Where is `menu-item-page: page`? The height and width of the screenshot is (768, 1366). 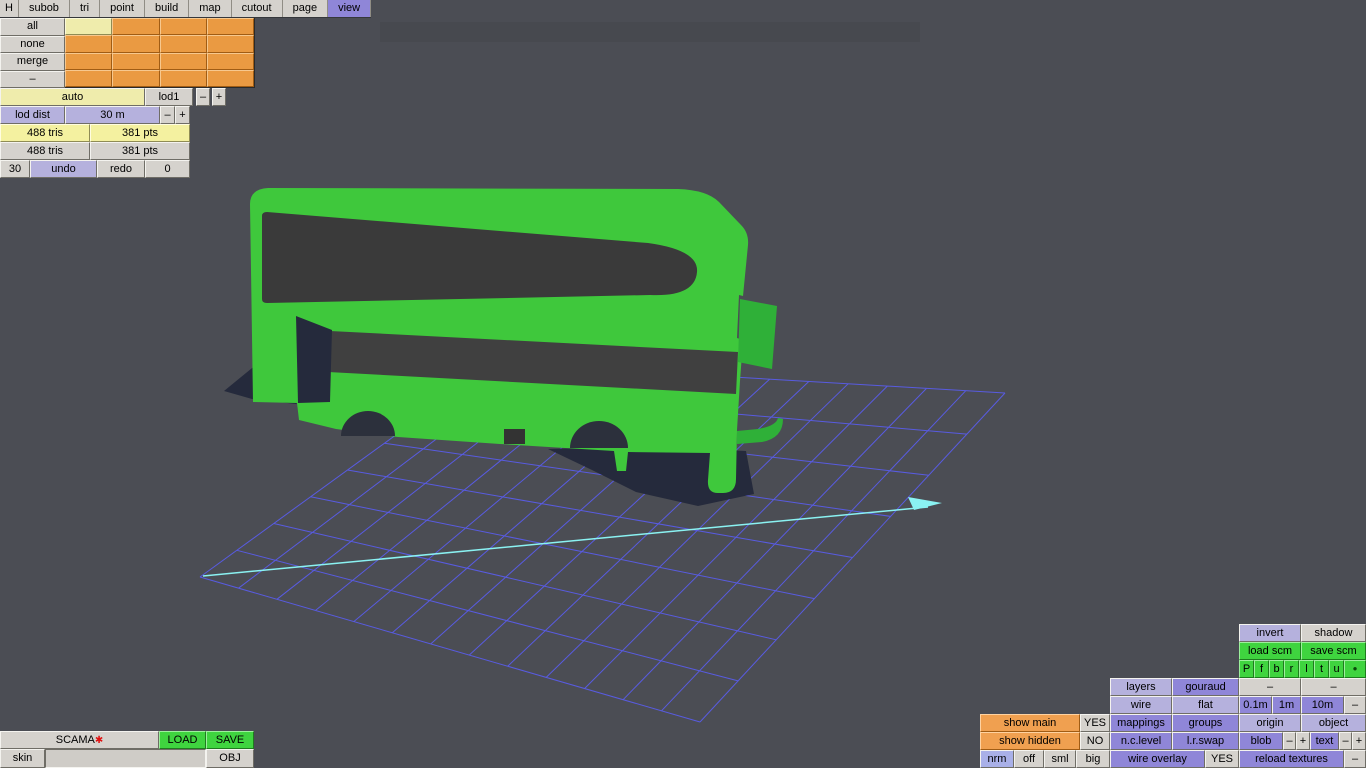
menu-item-page: page is located at coordinates (306, 8).